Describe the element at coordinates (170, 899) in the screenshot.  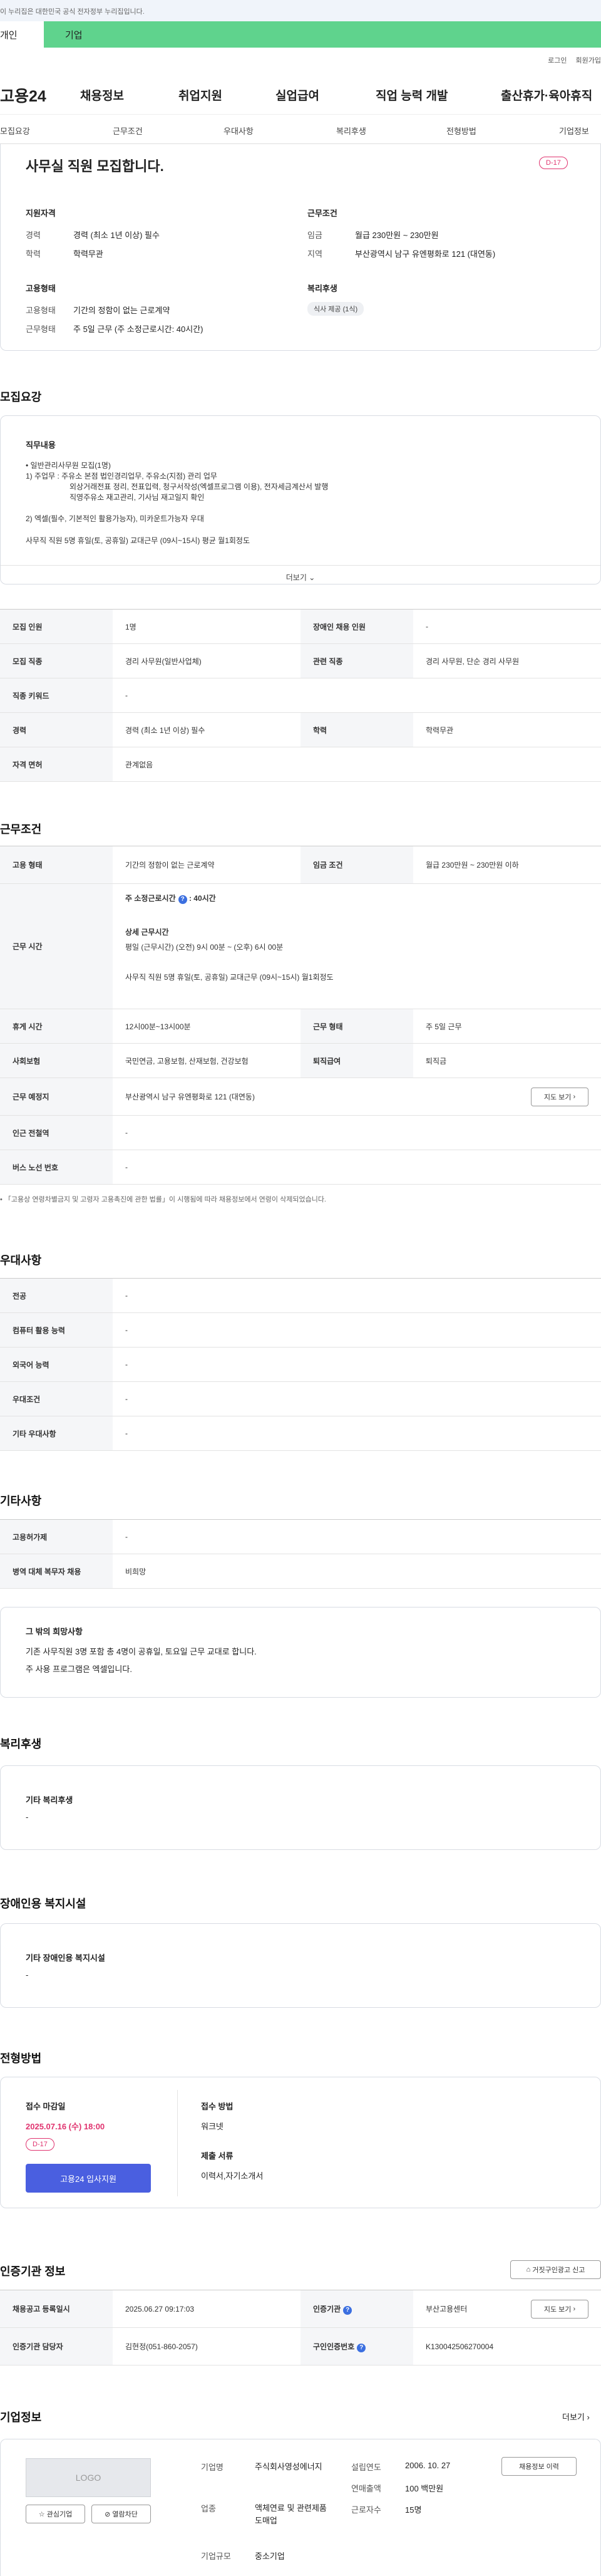
I see `hours-main: 주 소정근로시간? : 40시간` at that location.